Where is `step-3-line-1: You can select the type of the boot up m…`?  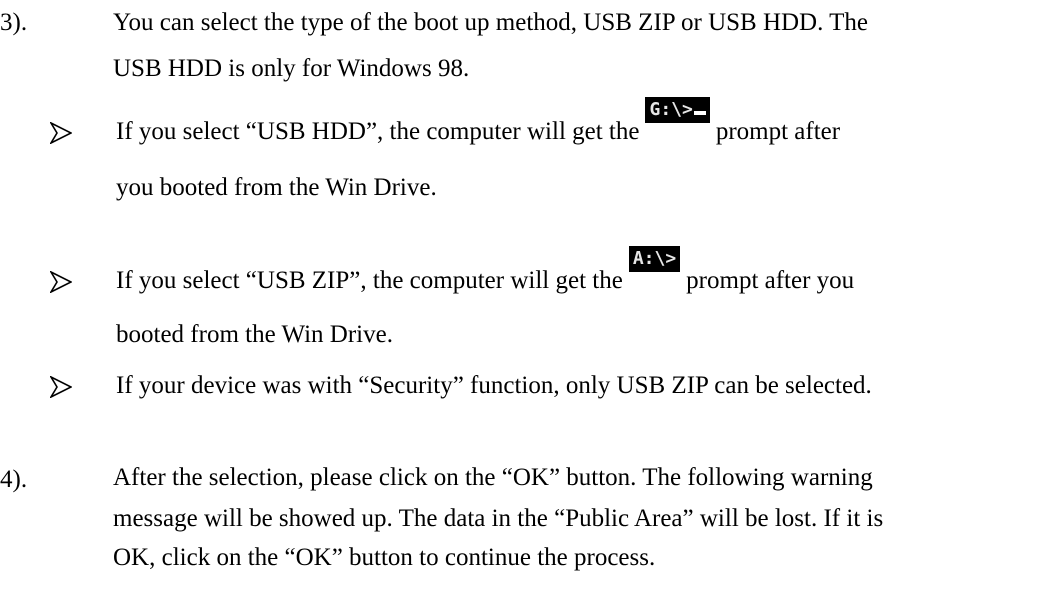
step-3-line-1: You can select the type of the boot up m… is located at coordinates (491, 22).